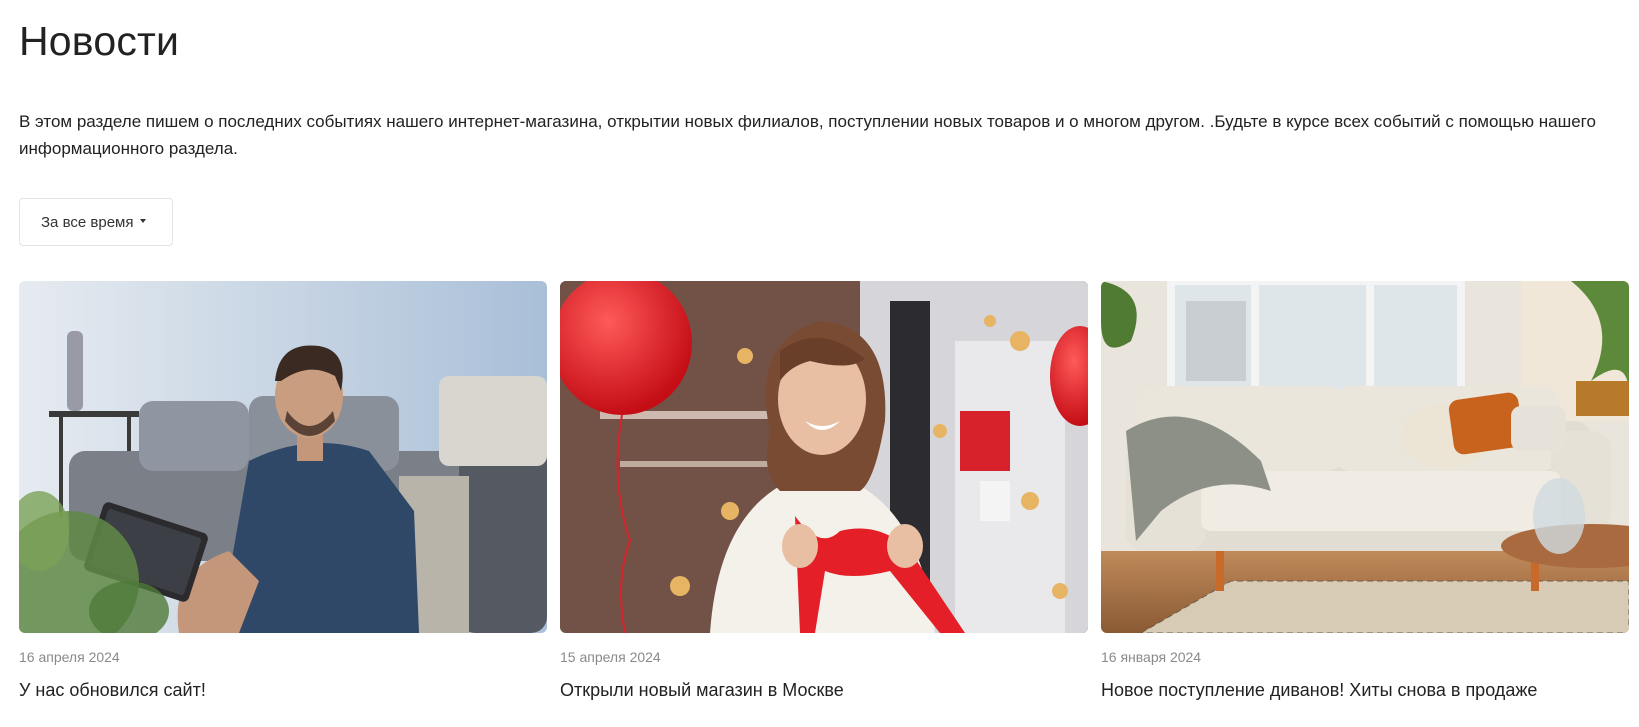  I want to click on period-filter-dropdown: За все время, so click(96, 222).